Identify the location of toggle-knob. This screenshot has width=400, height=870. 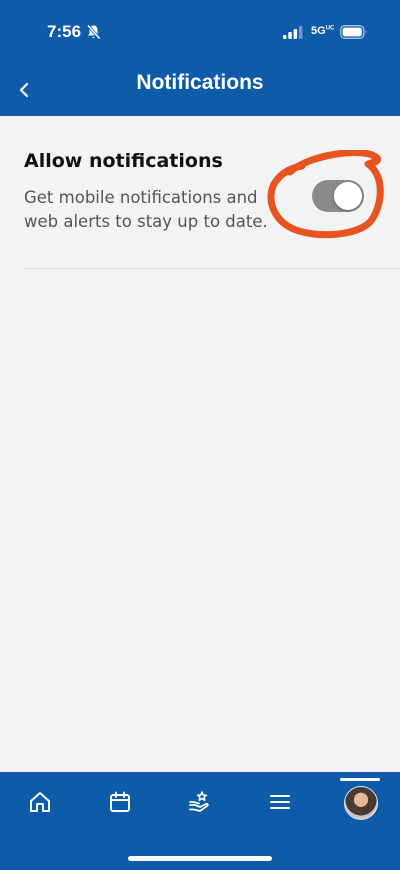
(348, 196).